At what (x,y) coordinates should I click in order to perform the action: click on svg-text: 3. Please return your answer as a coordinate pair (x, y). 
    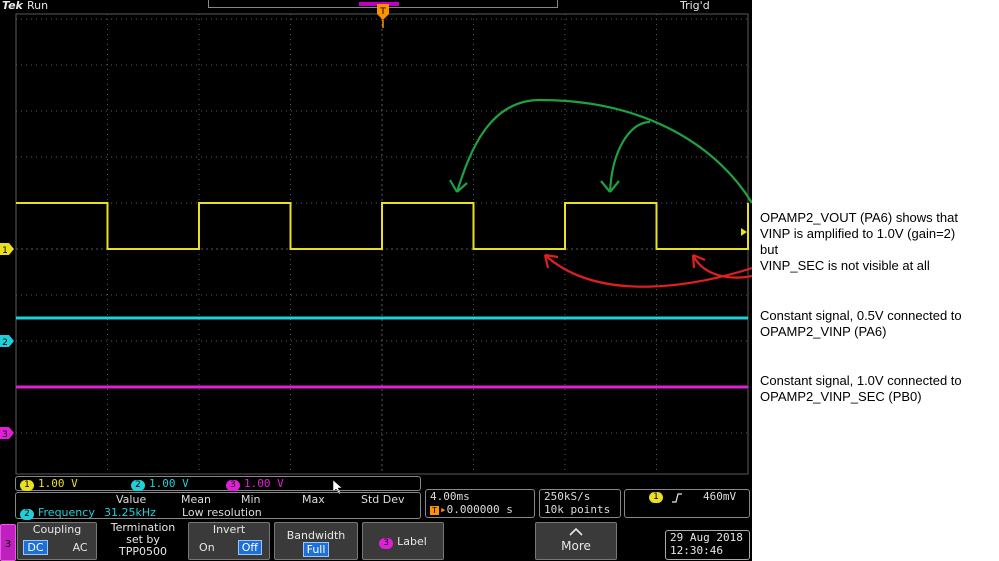
    Looking at the image, I should click on (5, 435).